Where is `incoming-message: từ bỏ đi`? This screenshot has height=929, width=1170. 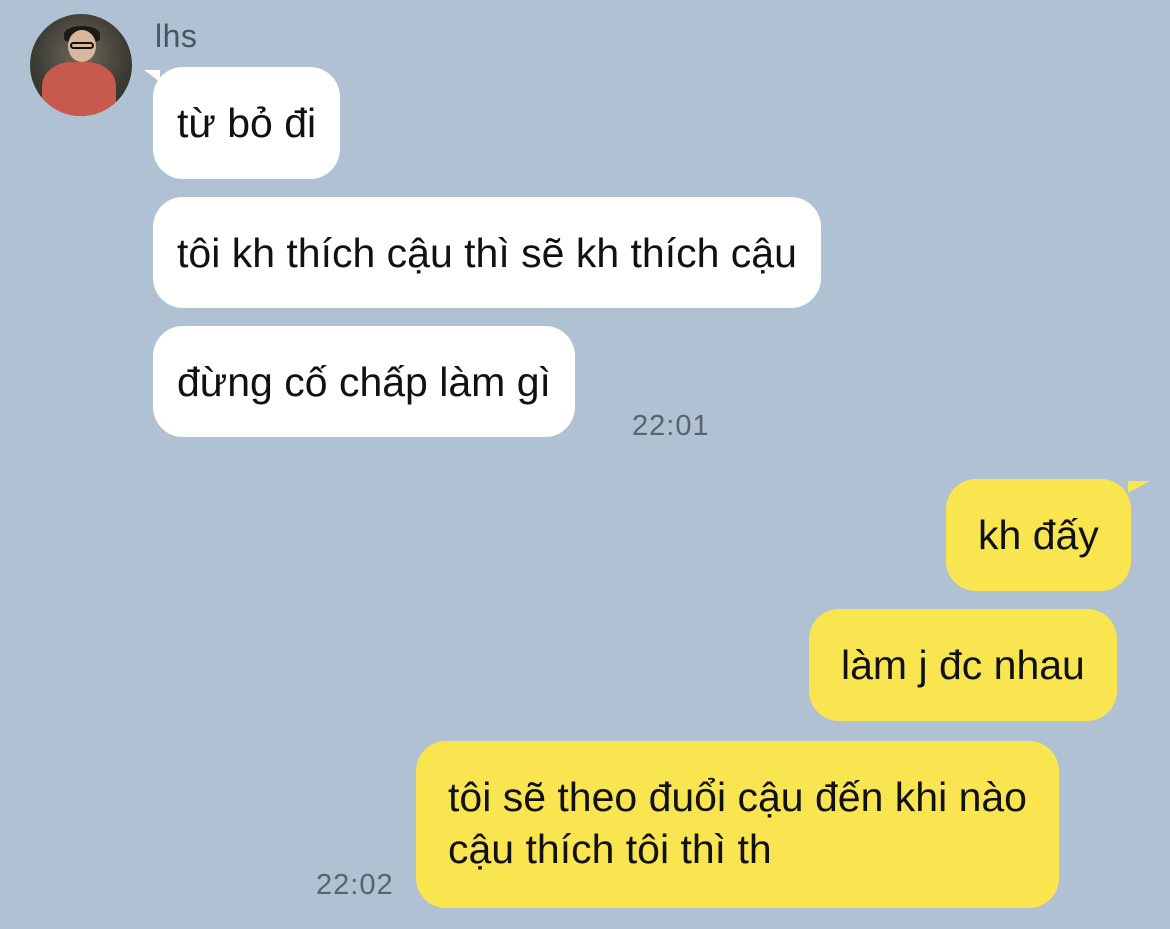
incoming-message: từ bỏ đi is located at coordinates (247, 123).